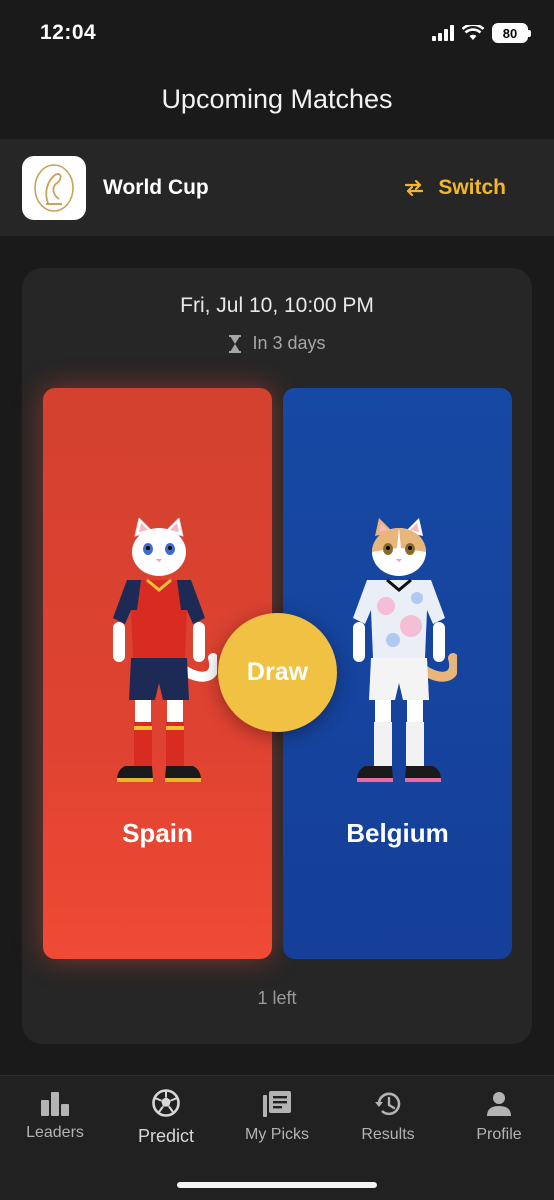 This screenshot has width=554, height=1200. I want to click on history-icon, so click(388, 1104).